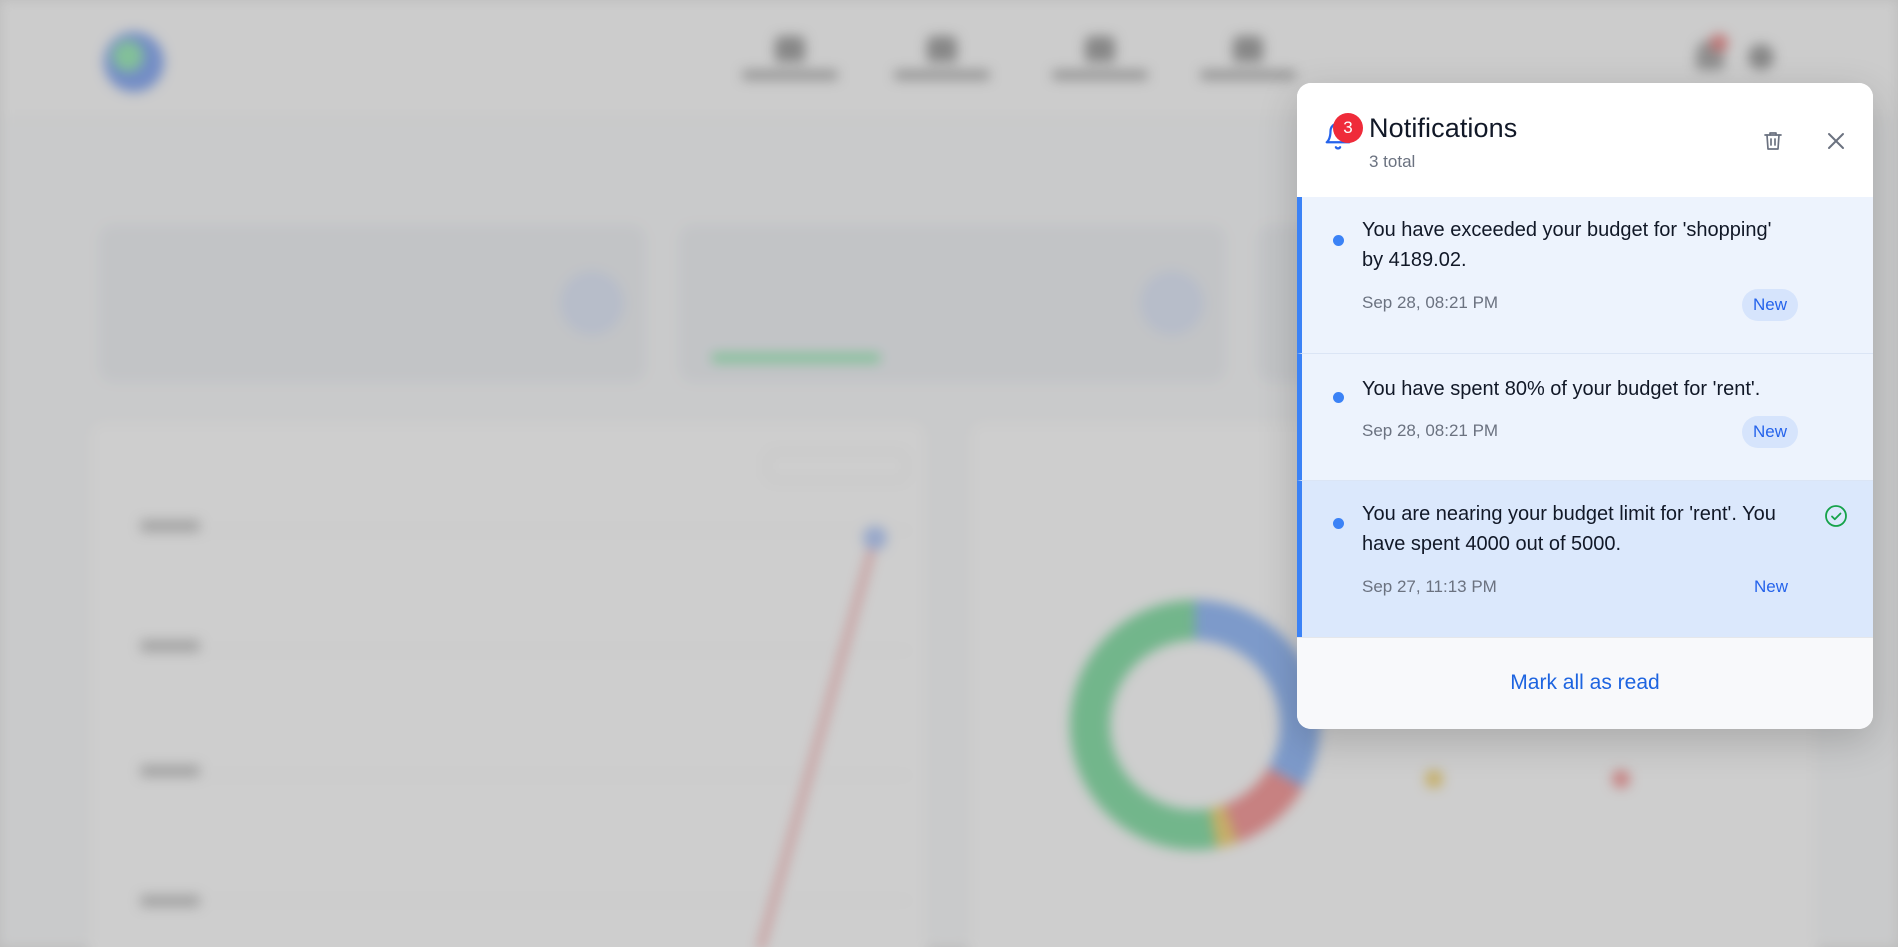 The image size is (1898, 947). What do you see at coordinates (1836, 516) in the screenshot?
I see `mark-read-button` at bounding box center [1836, 516].